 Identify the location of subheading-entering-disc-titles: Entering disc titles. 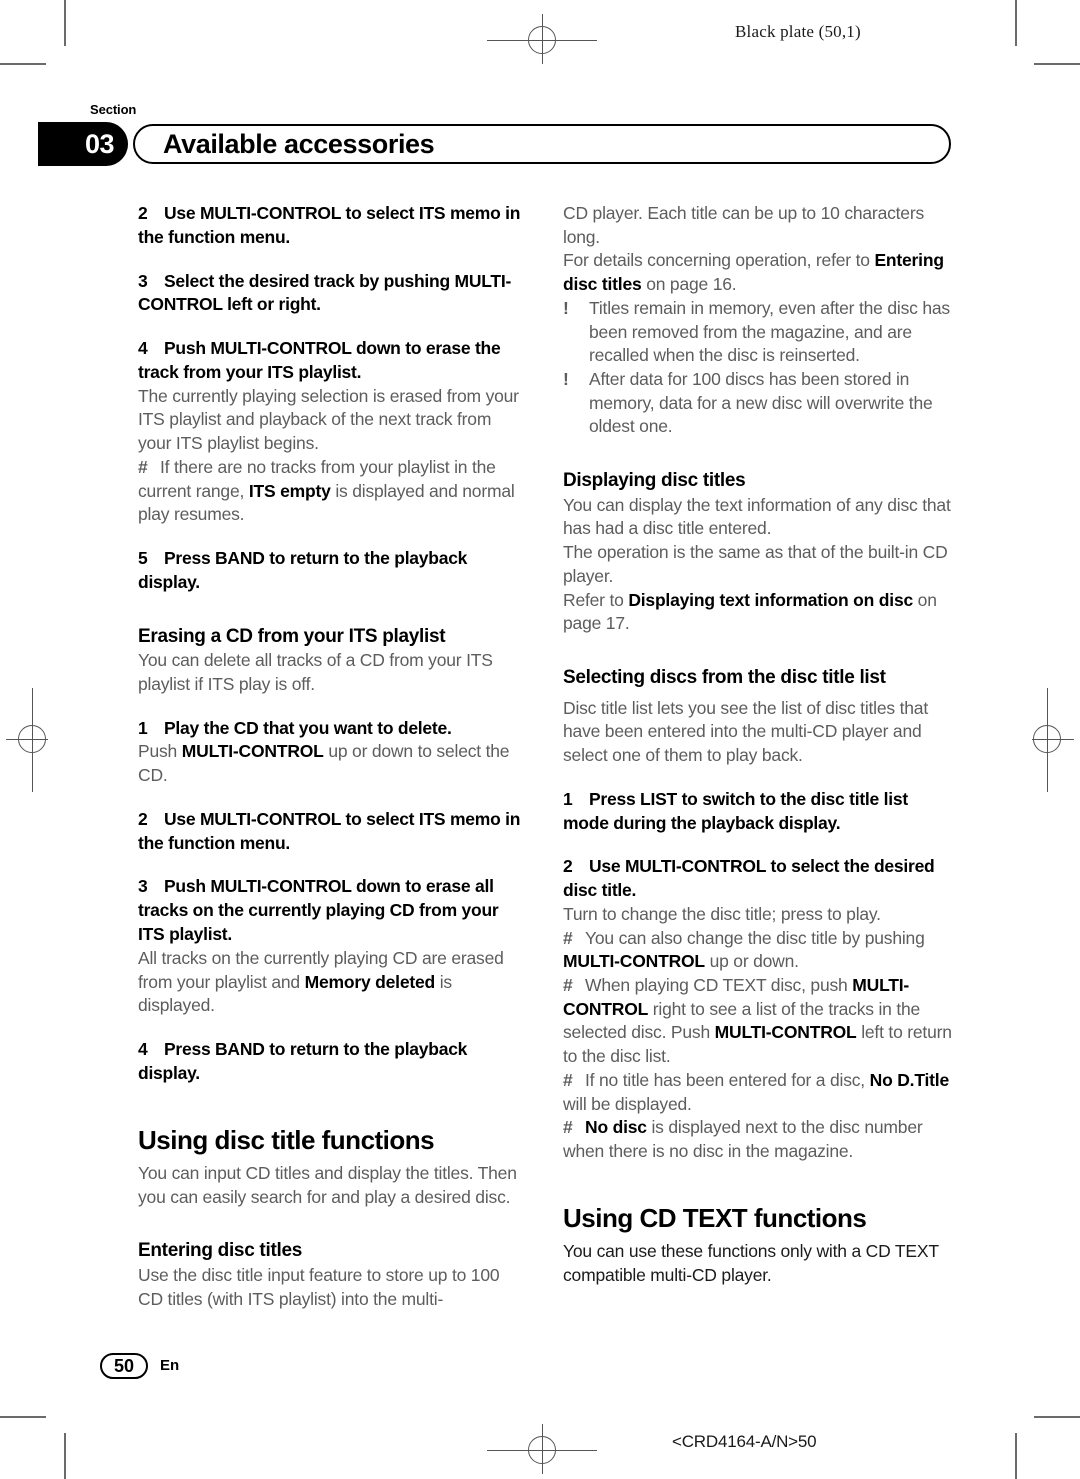
(220, 1251).